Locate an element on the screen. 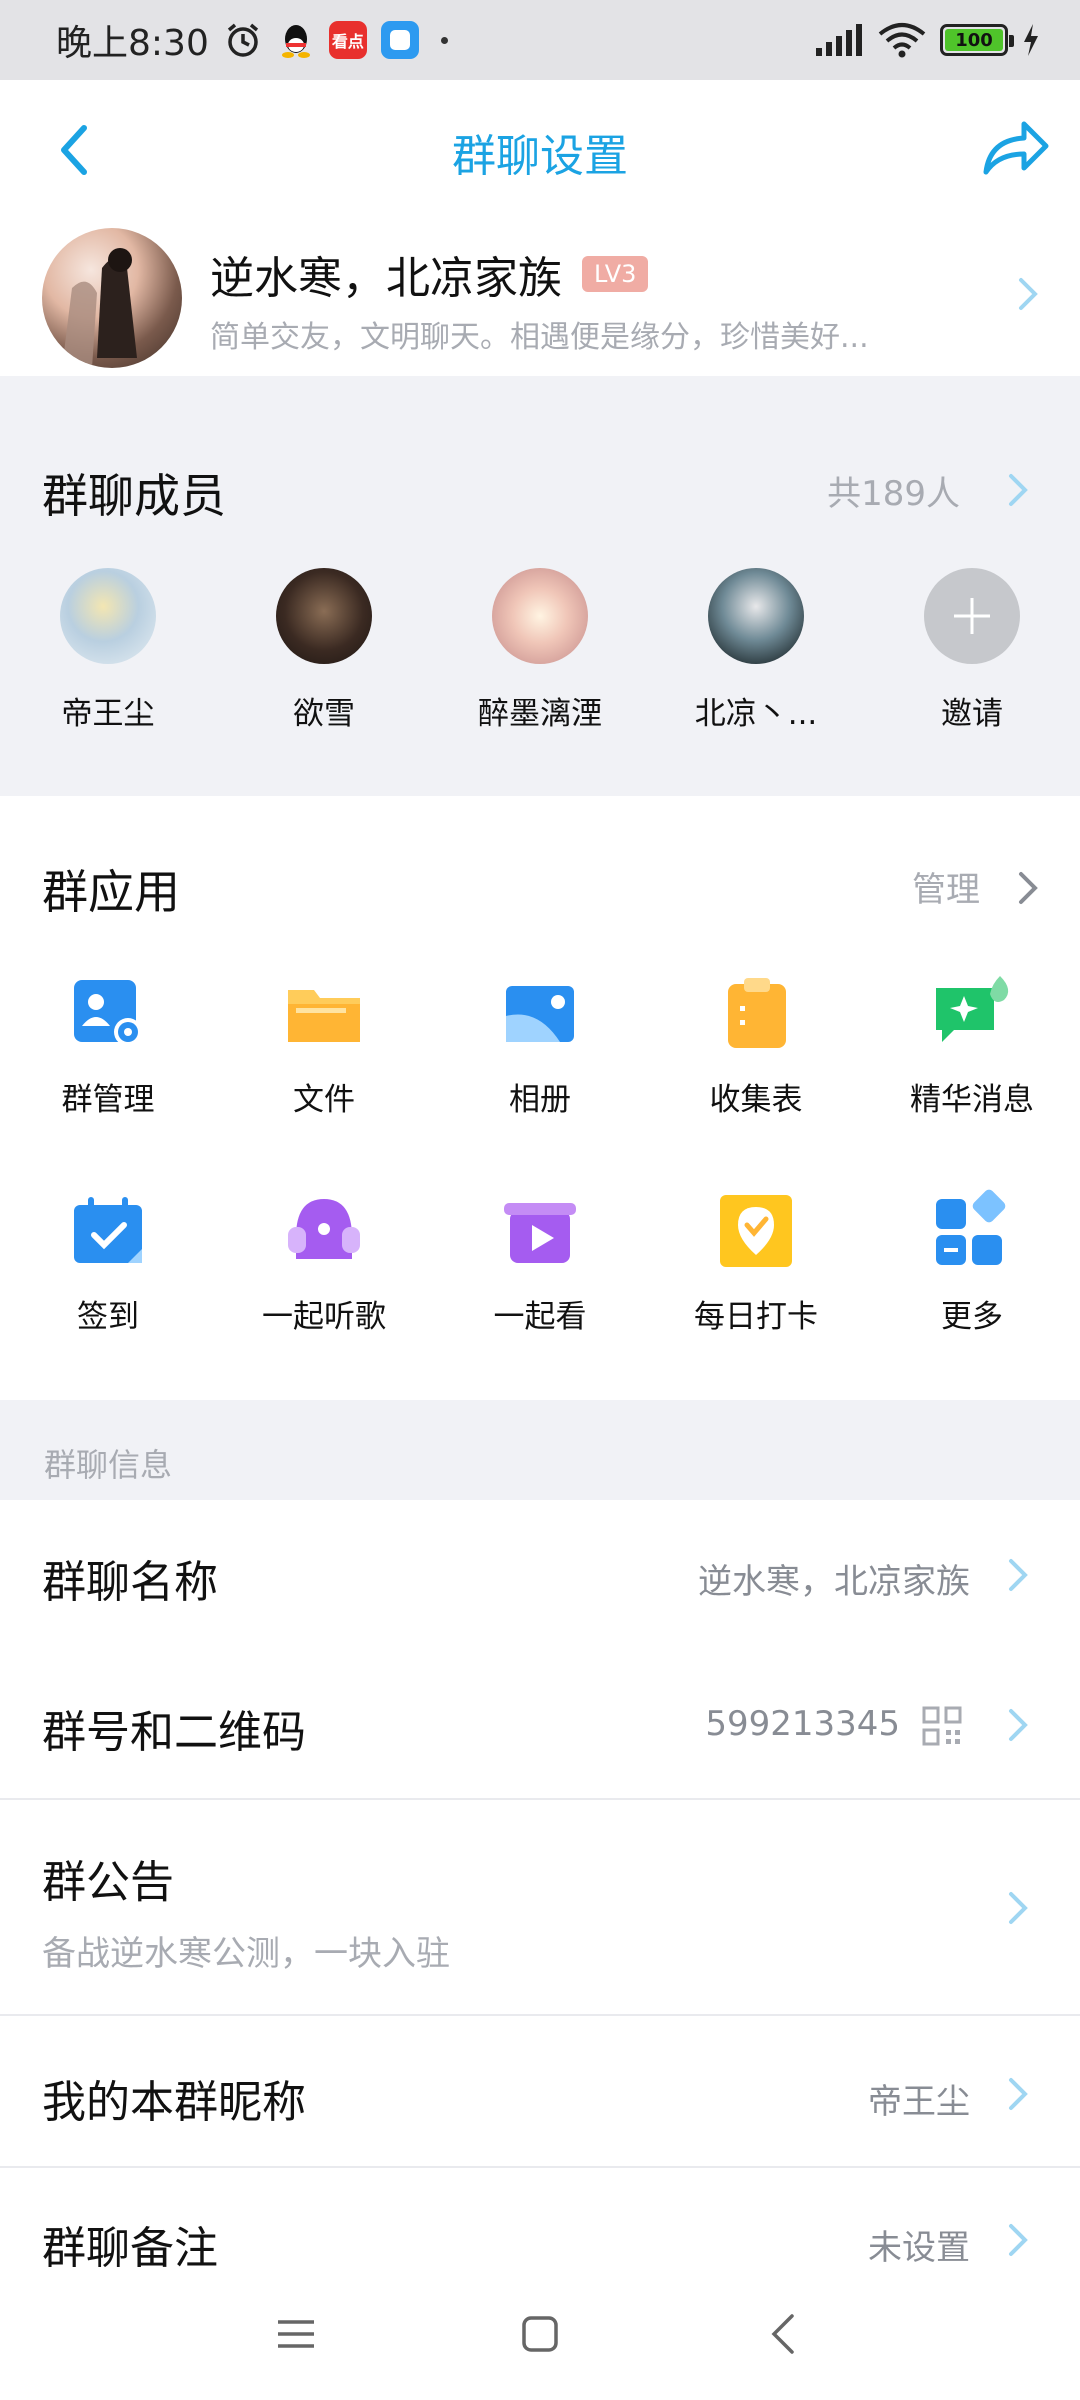  invite-member-button: 邀请 is located at coordinates (972, 650).